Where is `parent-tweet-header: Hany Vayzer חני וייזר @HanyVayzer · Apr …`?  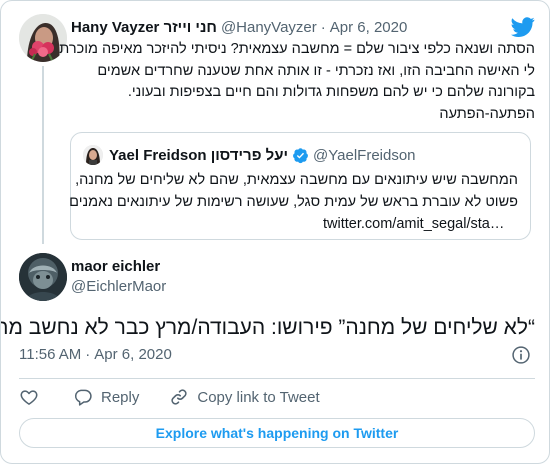
parent-tweet-header: Hany Vayzer חני וייזר @HanyVayzer · Apr … is located at coordinates (239, 27).